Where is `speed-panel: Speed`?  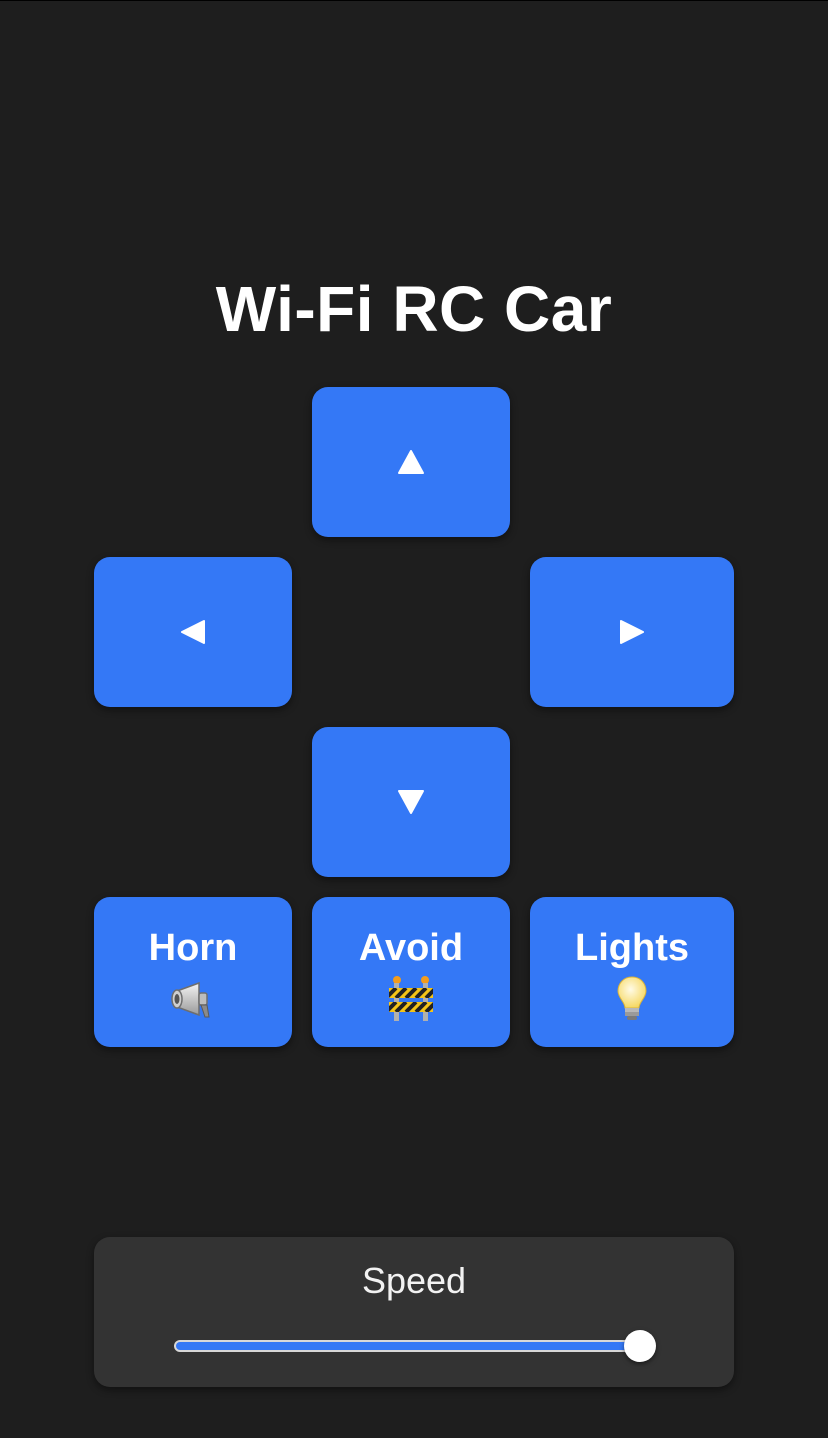 speed-panel: Speed is located at coordinates (414, 1312).